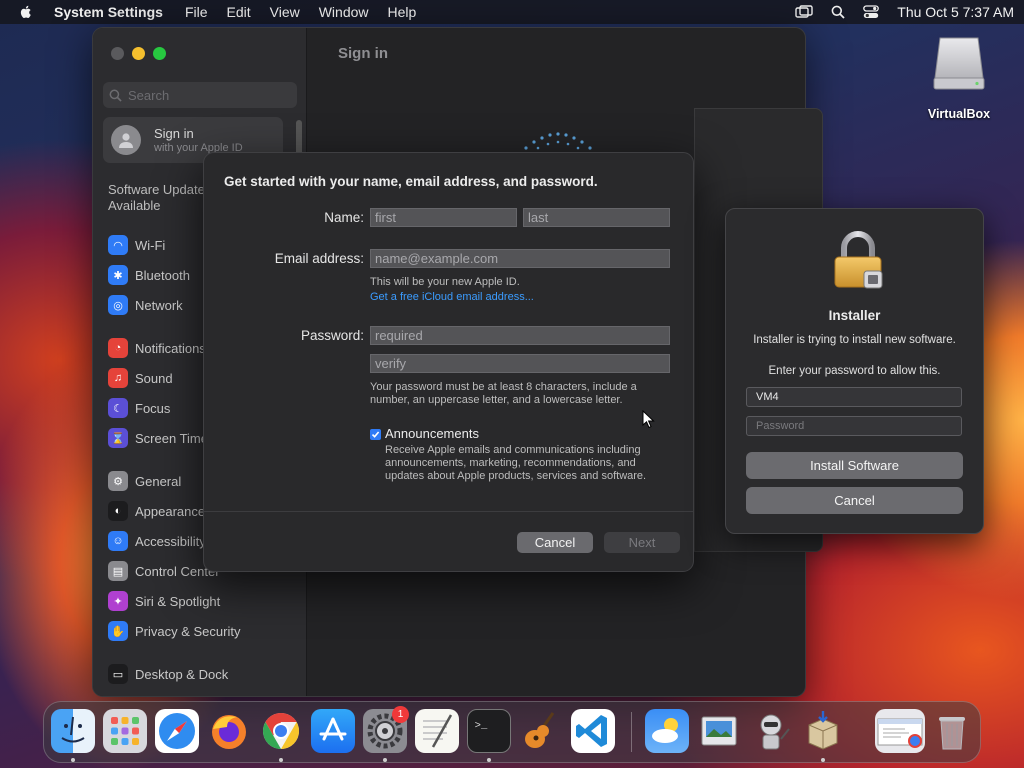 The height and width of the screenshot is (768, 1024). I want to click on sidebar-item-privacy-security: ✋ Privacy & Security, so click(174, 631).